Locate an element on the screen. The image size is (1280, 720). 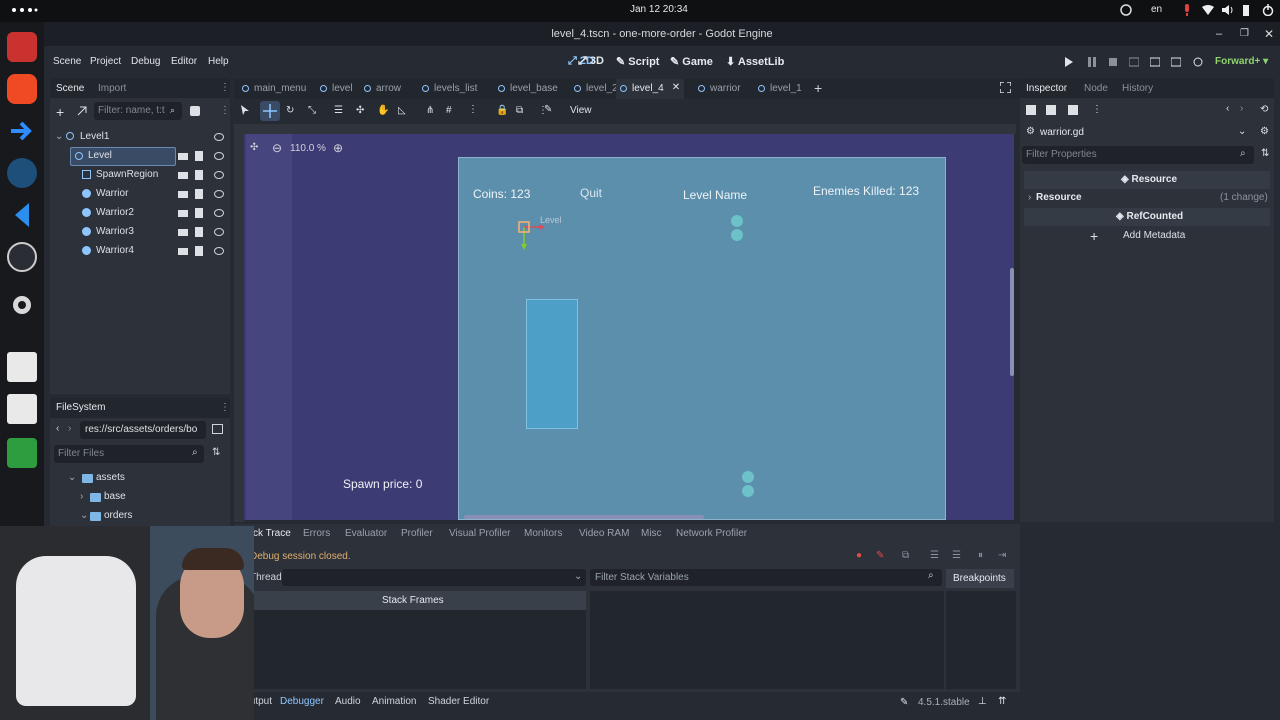
forward-arrow-icon: › is located at coordinates (69, 428).